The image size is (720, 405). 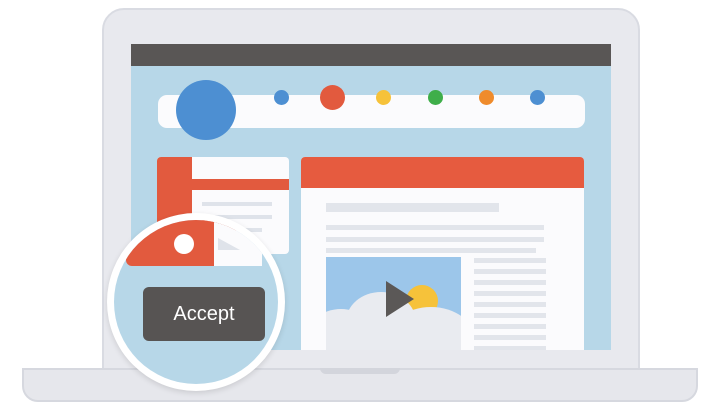 I want to click on accept-button: Accept, so click(x=204, y=314).